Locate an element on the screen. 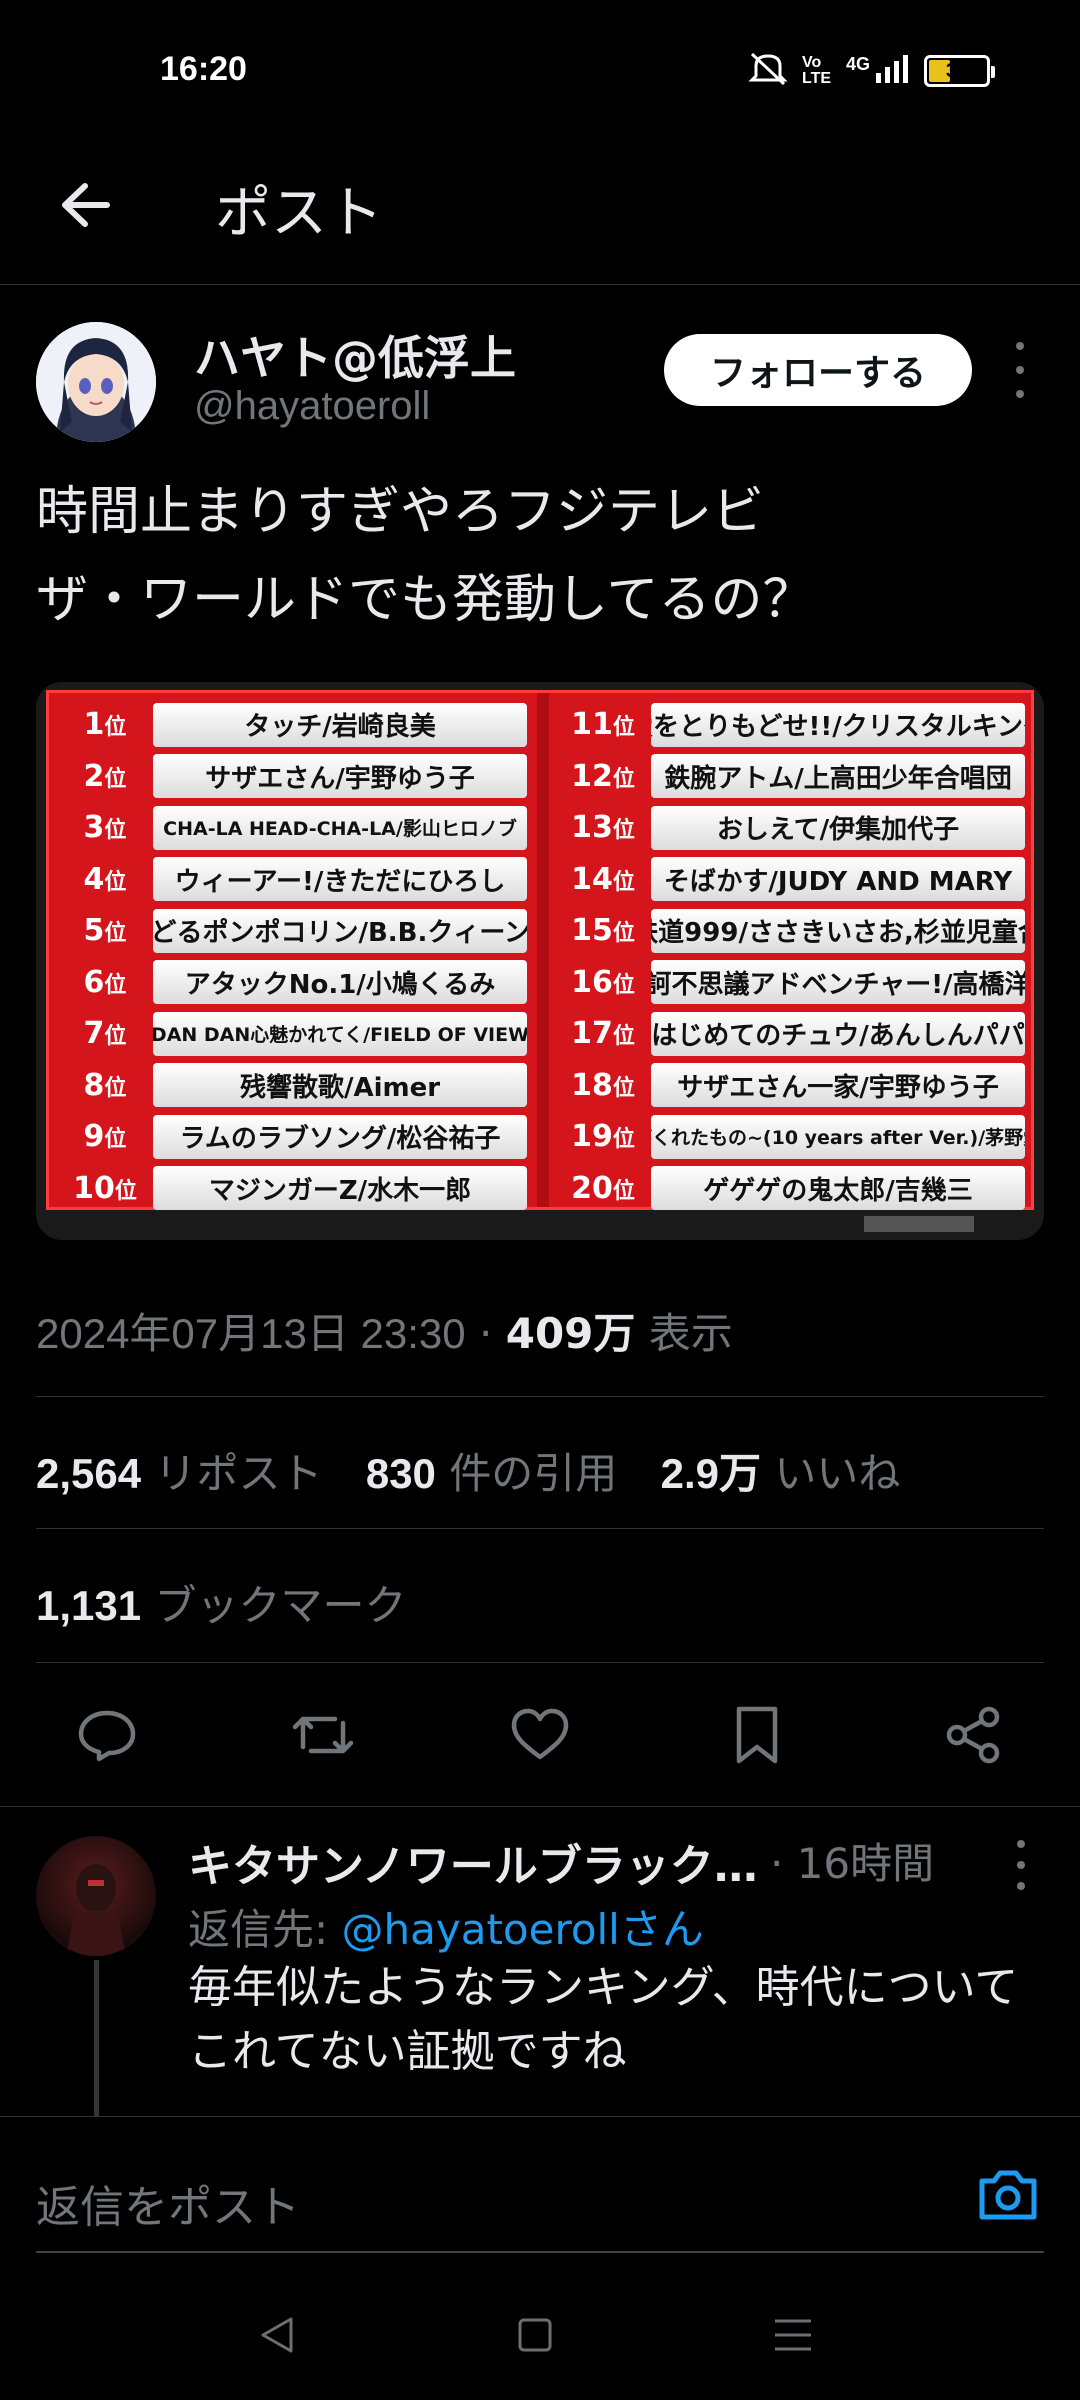 Image resolution: width=1080 pixels, height=2400 pixels. rank-value: 6 is located at coordinates (94, 982).